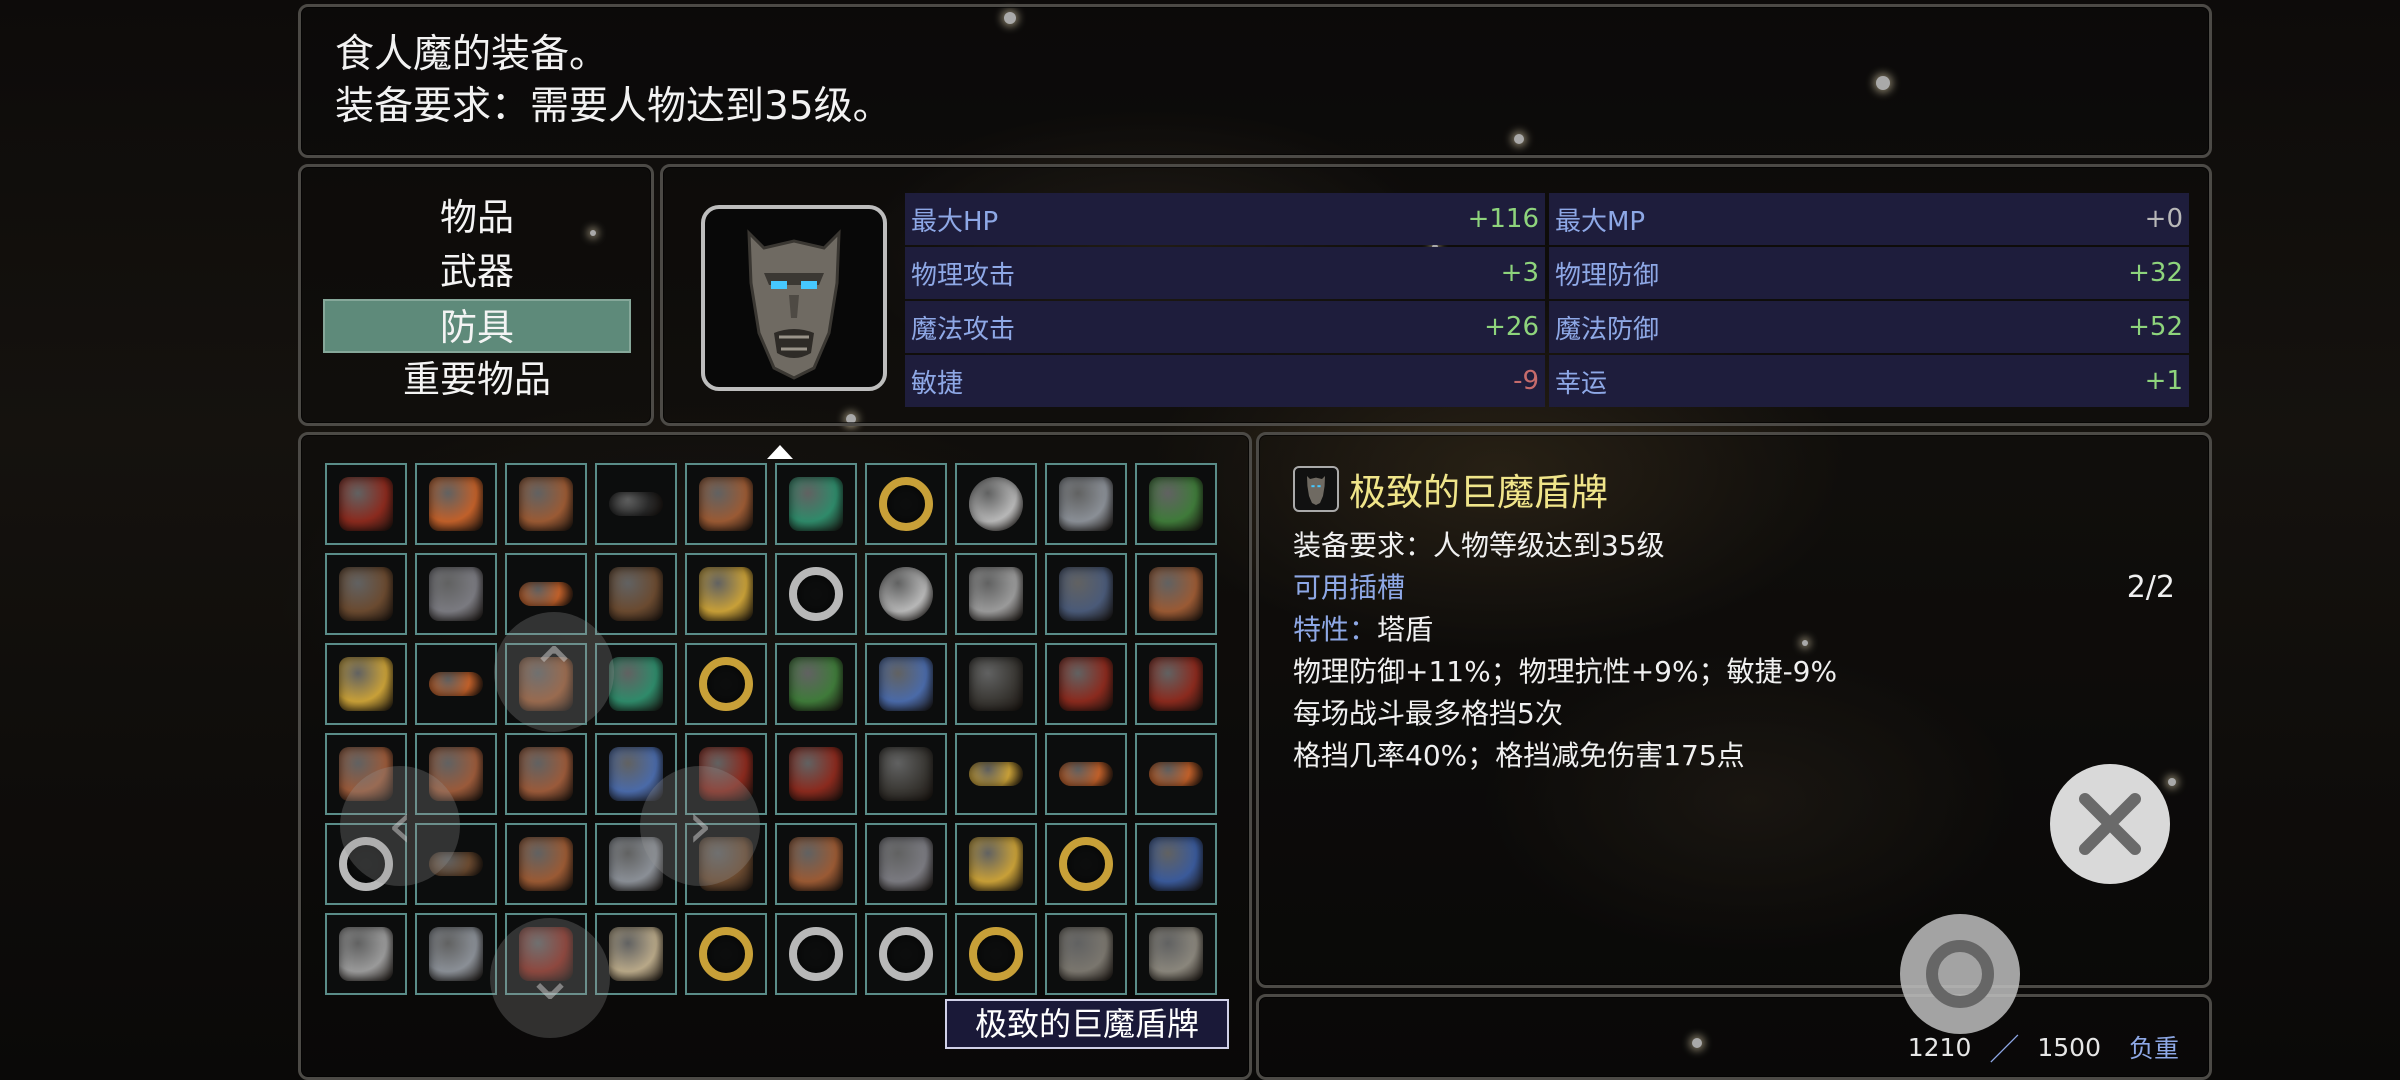  I want to click on steel-helmet-icon, so click(456, 954).